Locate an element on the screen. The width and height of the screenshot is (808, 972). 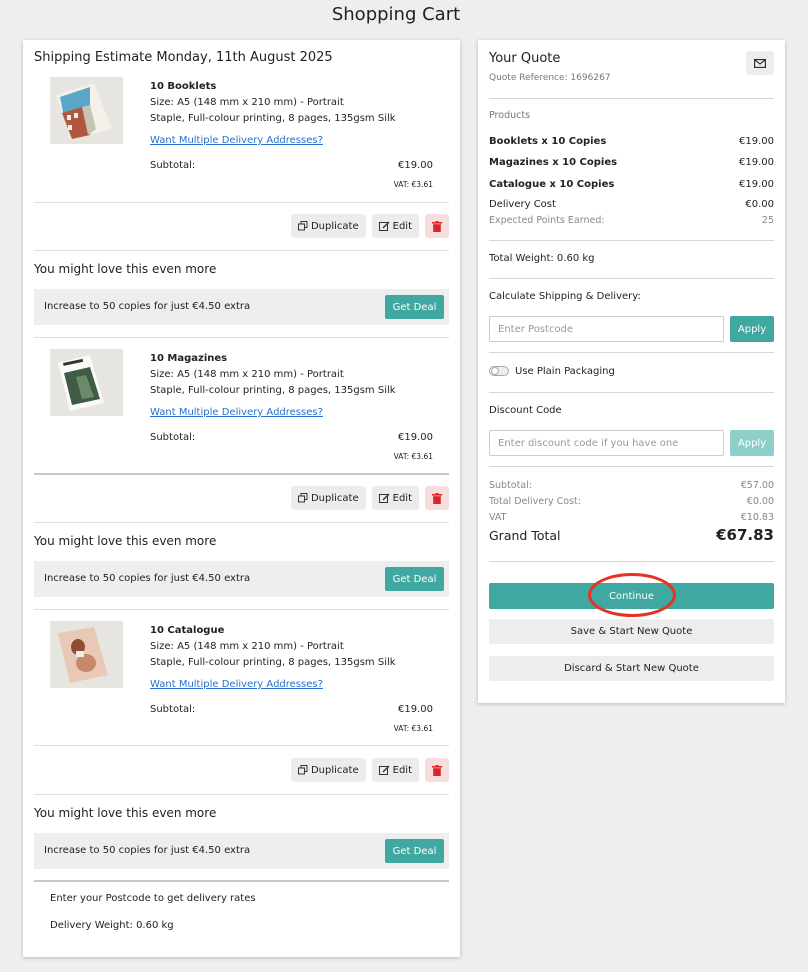
total-delivery-value: €0.00 is located at coordinates (760, 501).